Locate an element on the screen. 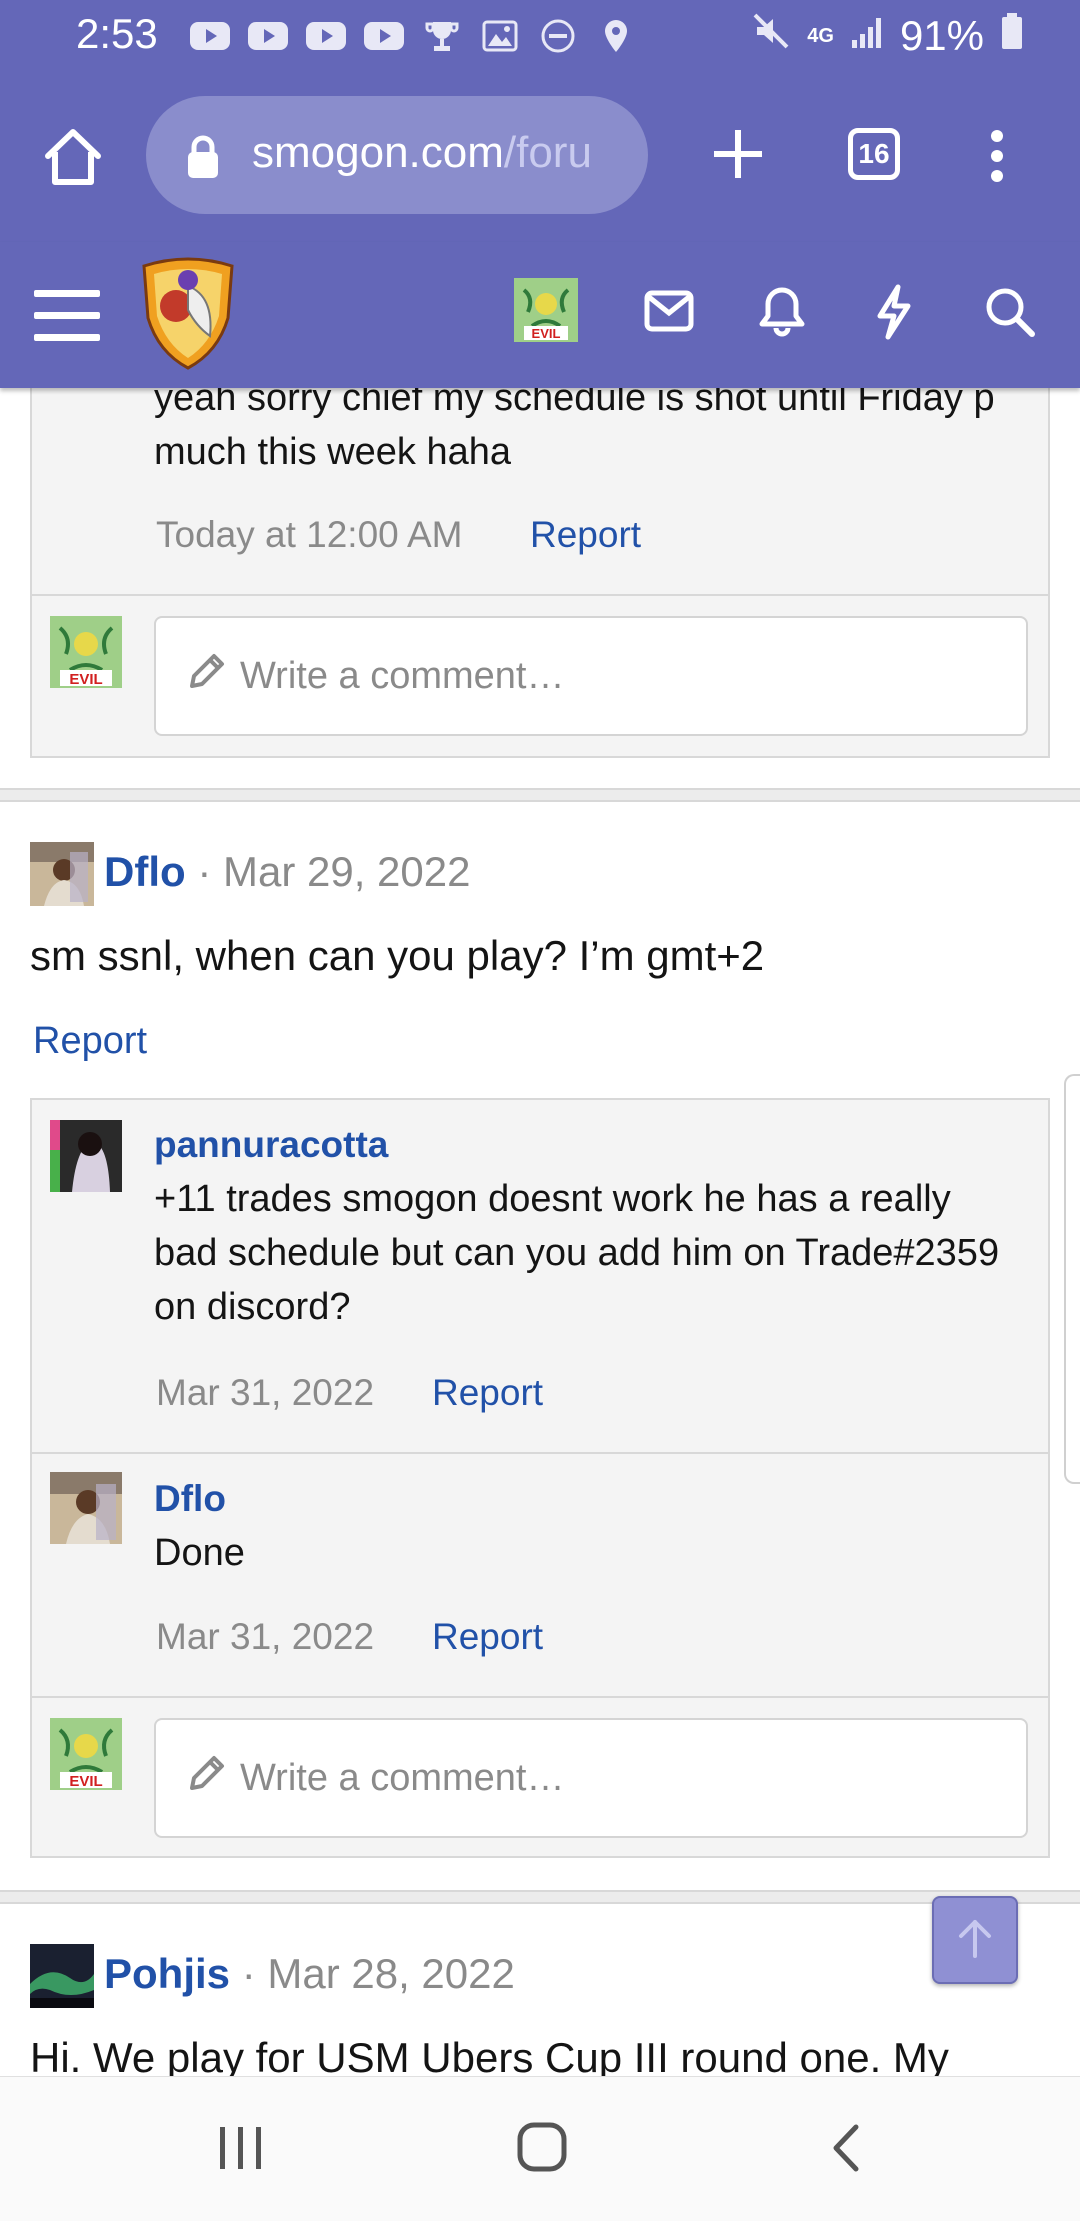 The width and height of the screenshot is (1080, 2221). battery-percent: 91% is located at coordinates (941, 35).